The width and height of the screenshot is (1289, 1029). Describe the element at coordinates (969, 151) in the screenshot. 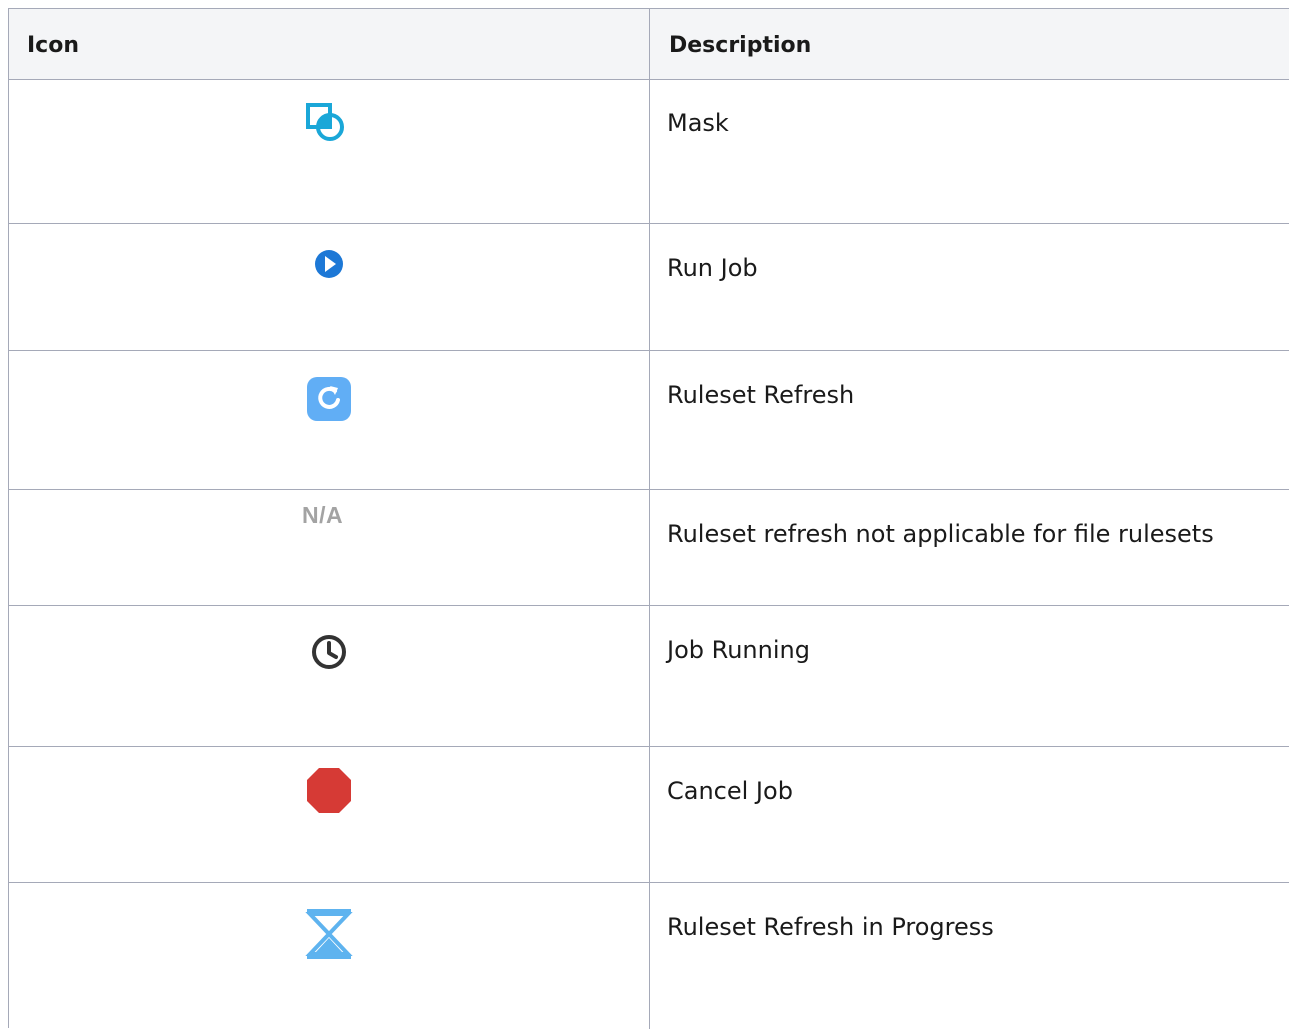

I see `description-cell: Mask` at that location.